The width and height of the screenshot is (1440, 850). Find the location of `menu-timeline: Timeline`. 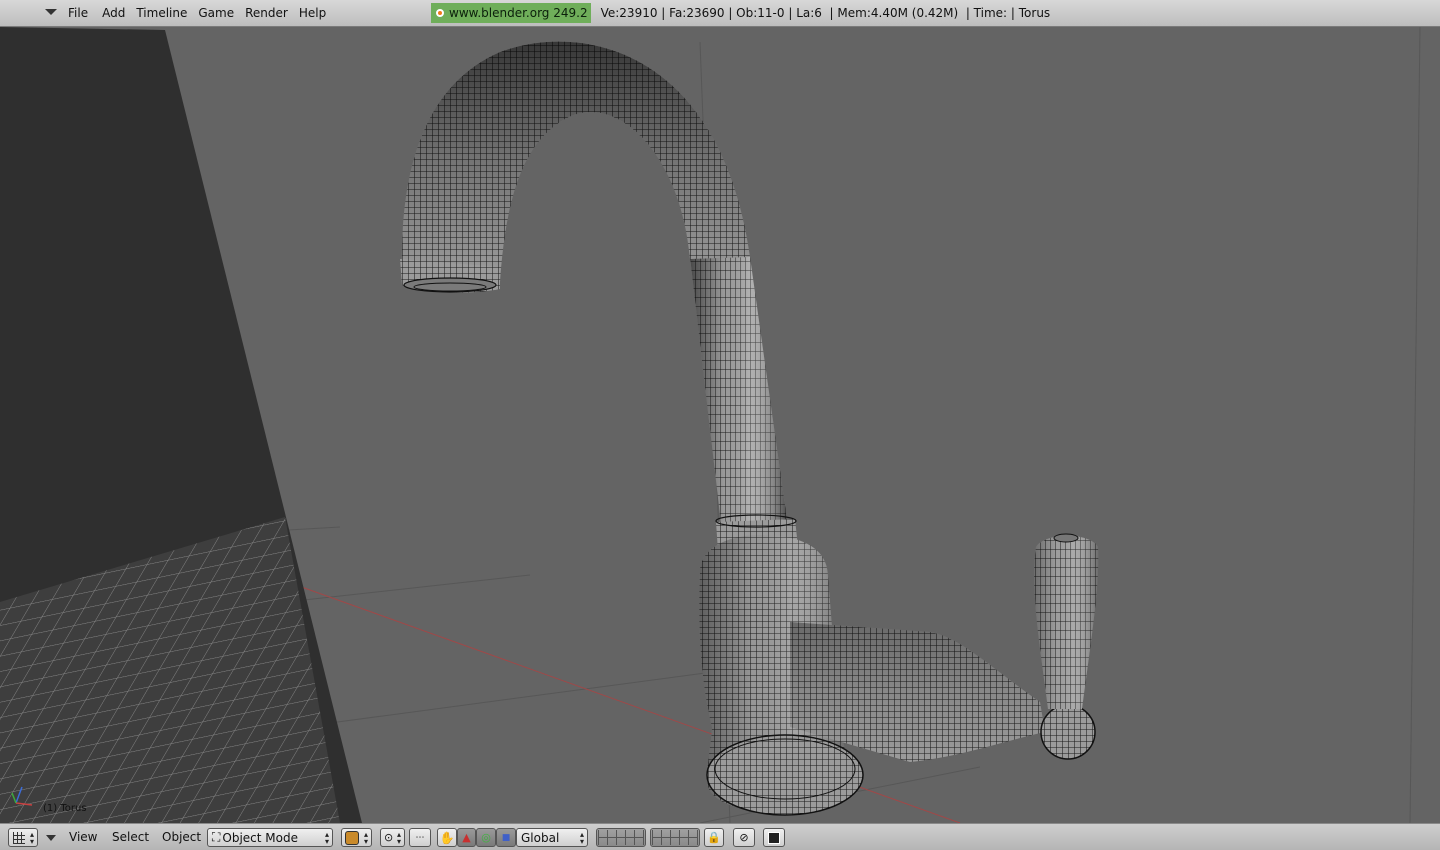

menu-timeline: Timeline is located at coordinates (167, 13).